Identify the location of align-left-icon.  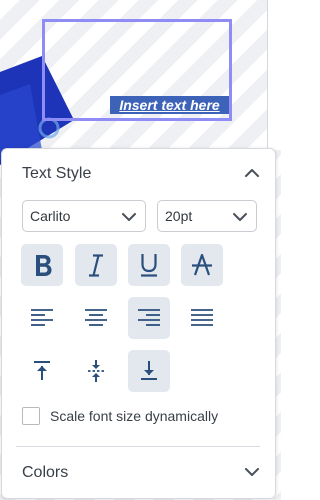
(42, 317).